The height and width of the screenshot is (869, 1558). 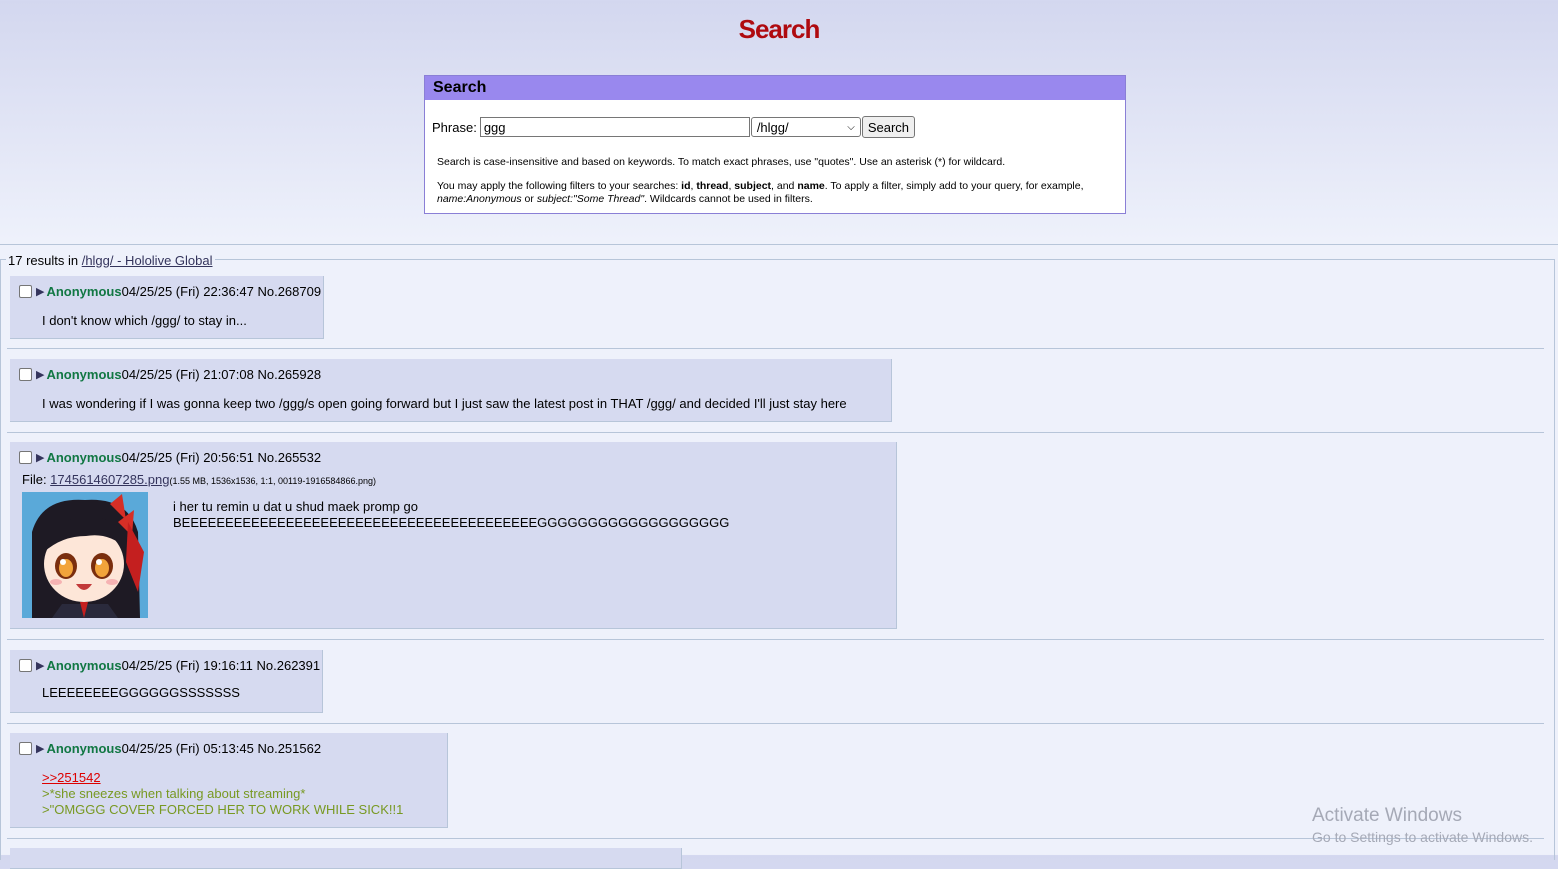 I want to click on board-select: /hlgg/ ⌵, so click(x=805, y=127).